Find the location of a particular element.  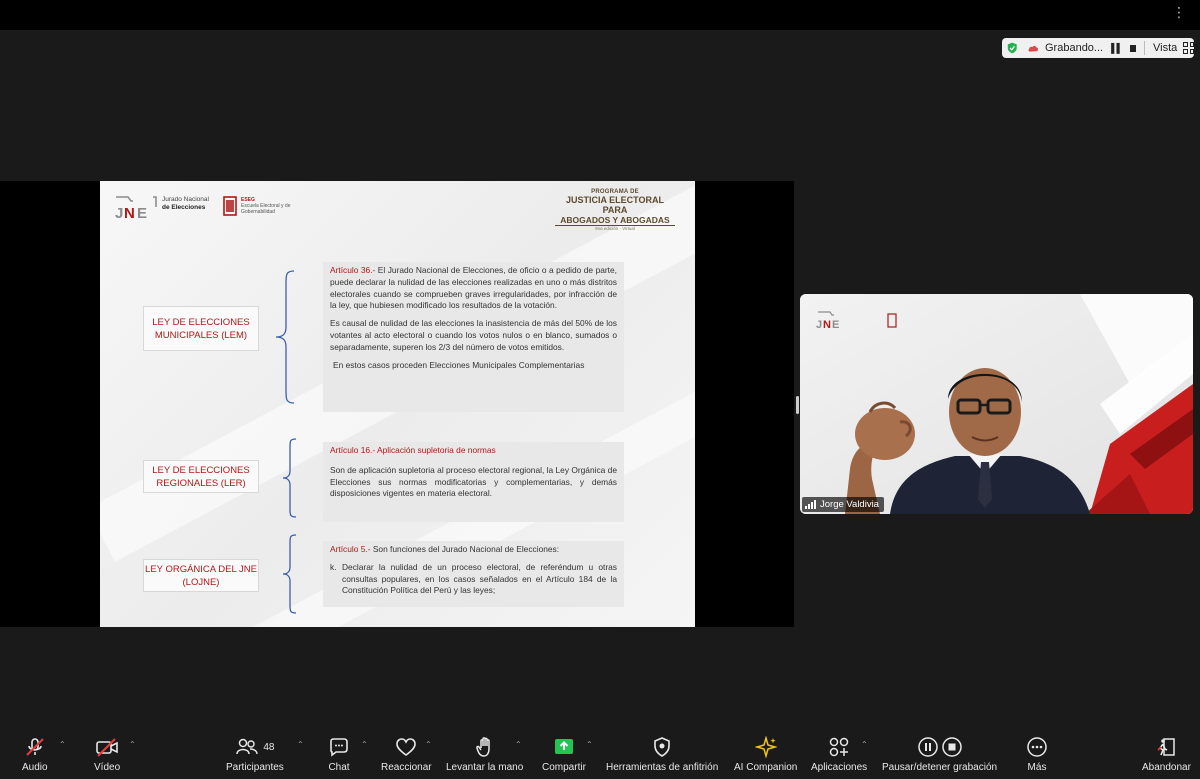

cloud-record-icon is located at coordinates (1032, 48).